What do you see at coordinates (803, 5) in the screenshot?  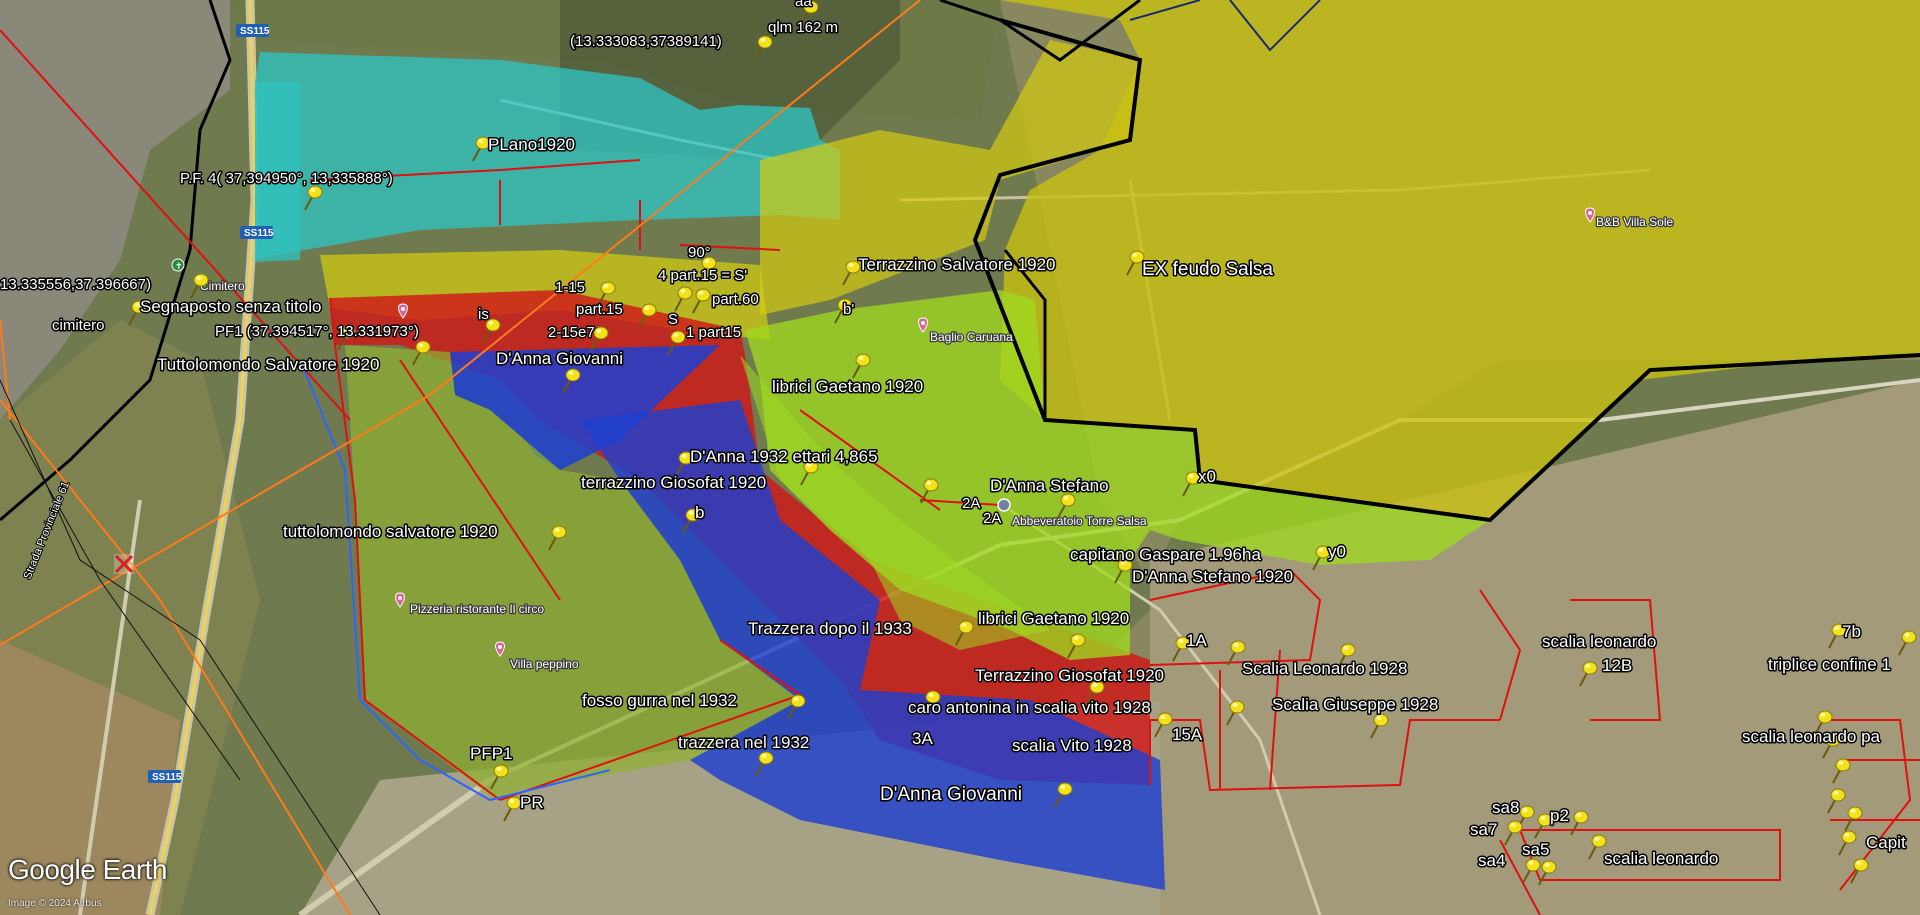 I see `label-aa: aa` at bounding box center [803, 5].